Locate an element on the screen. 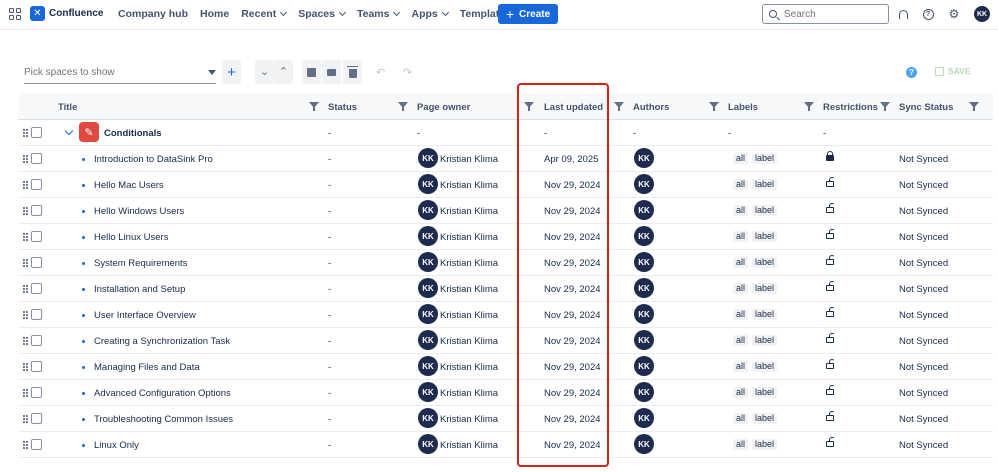  page-title-link: System Requirements is located at coordinates (140, 263).